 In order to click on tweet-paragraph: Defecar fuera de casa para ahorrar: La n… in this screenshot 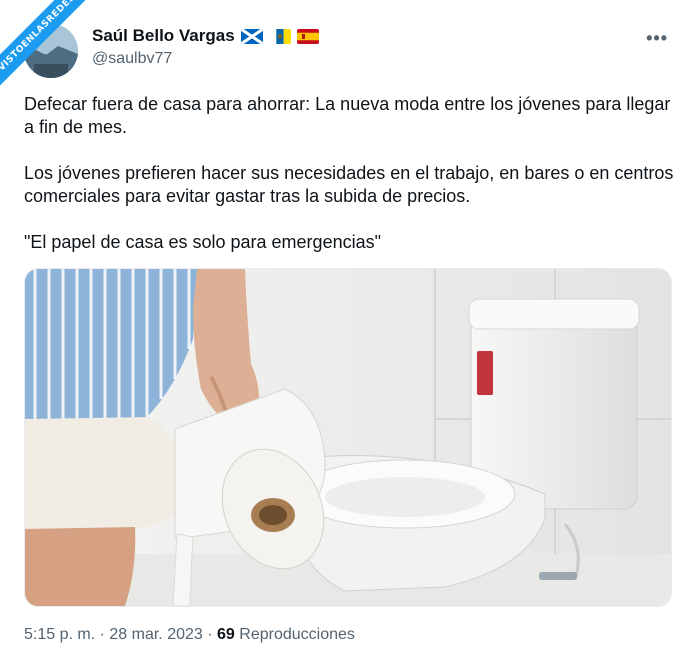, I will do `click(347, 115)`.